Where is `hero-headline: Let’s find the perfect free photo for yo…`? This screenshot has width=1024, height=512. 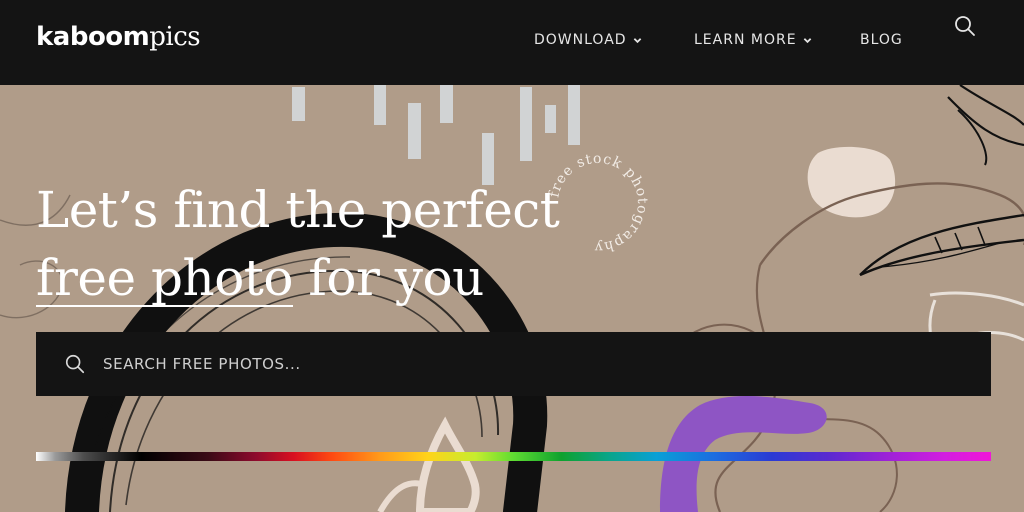 hero-headline: Let’s find the perfect free photo for yo… is located at coordinates (298, 244).